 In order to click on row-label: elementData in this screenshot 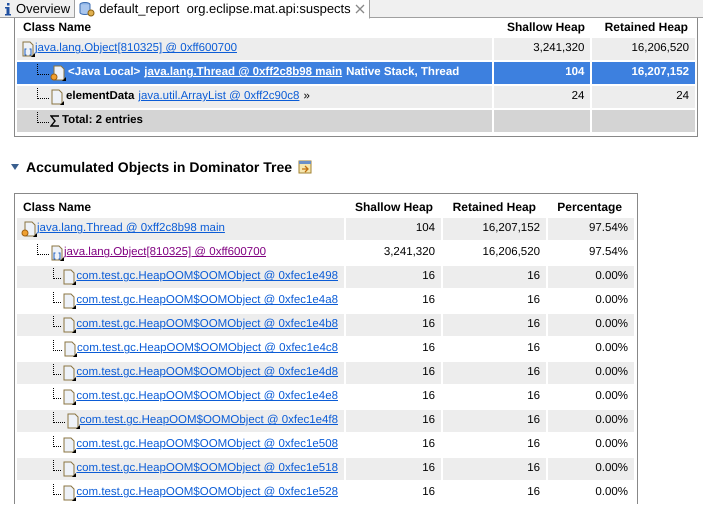, I will do `click(100, 96)`.